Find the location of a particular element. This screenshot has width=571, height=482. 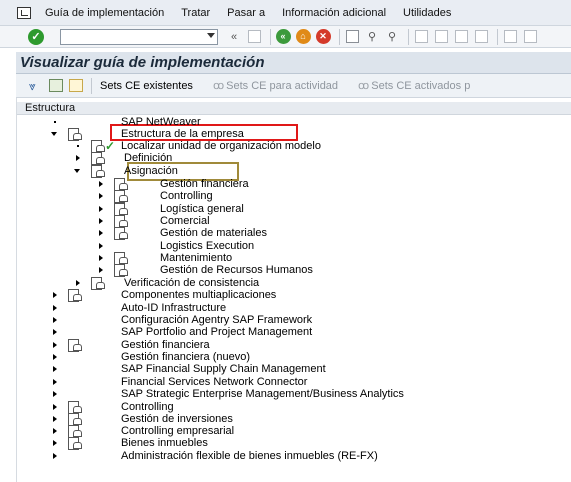

tree-node: Componentes multiaplicaciones is located at coordinates (163, 295).